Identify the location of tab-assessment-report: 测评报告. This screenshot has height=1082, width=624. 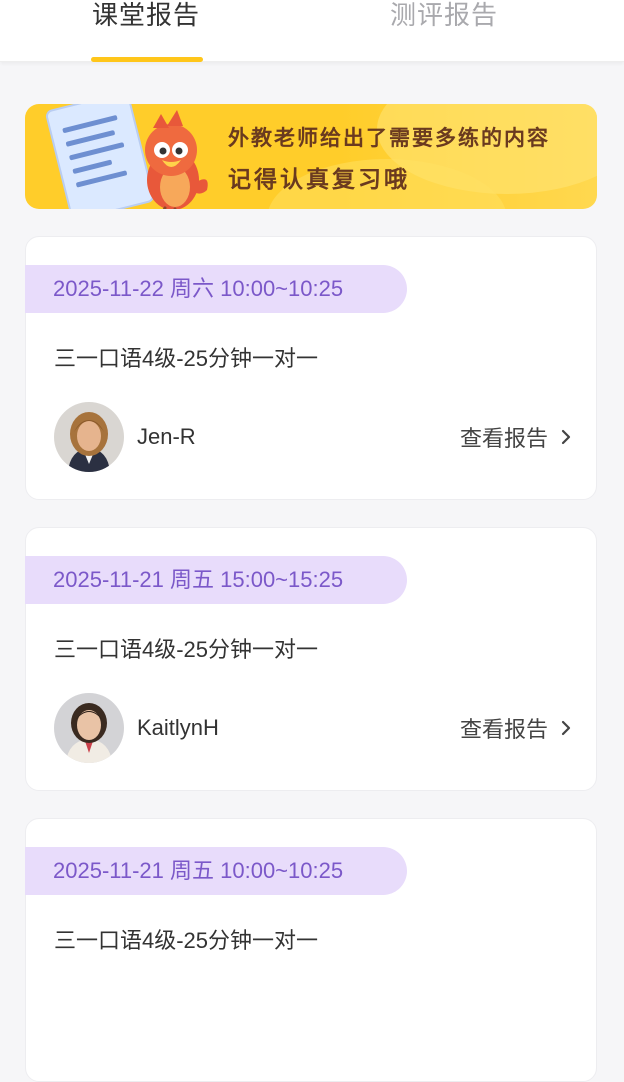
(444, 19).